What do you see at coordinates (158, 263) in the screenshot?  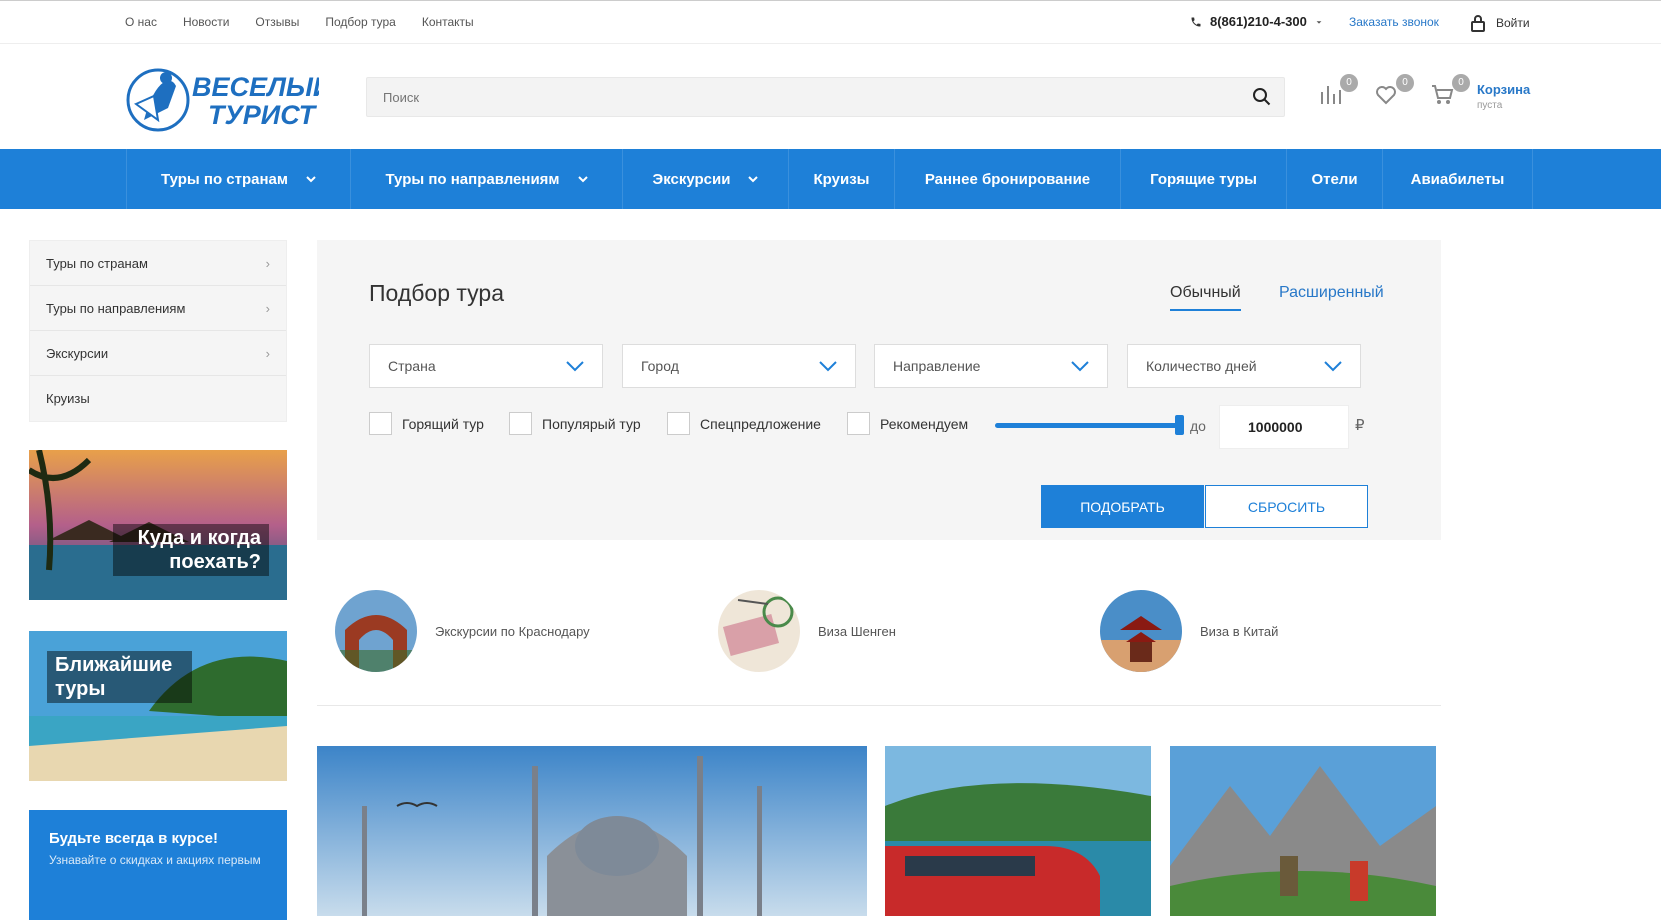 I see `sidebar-item-tours-by-country: Туры по странам ›` at bounding box center [158, 263].